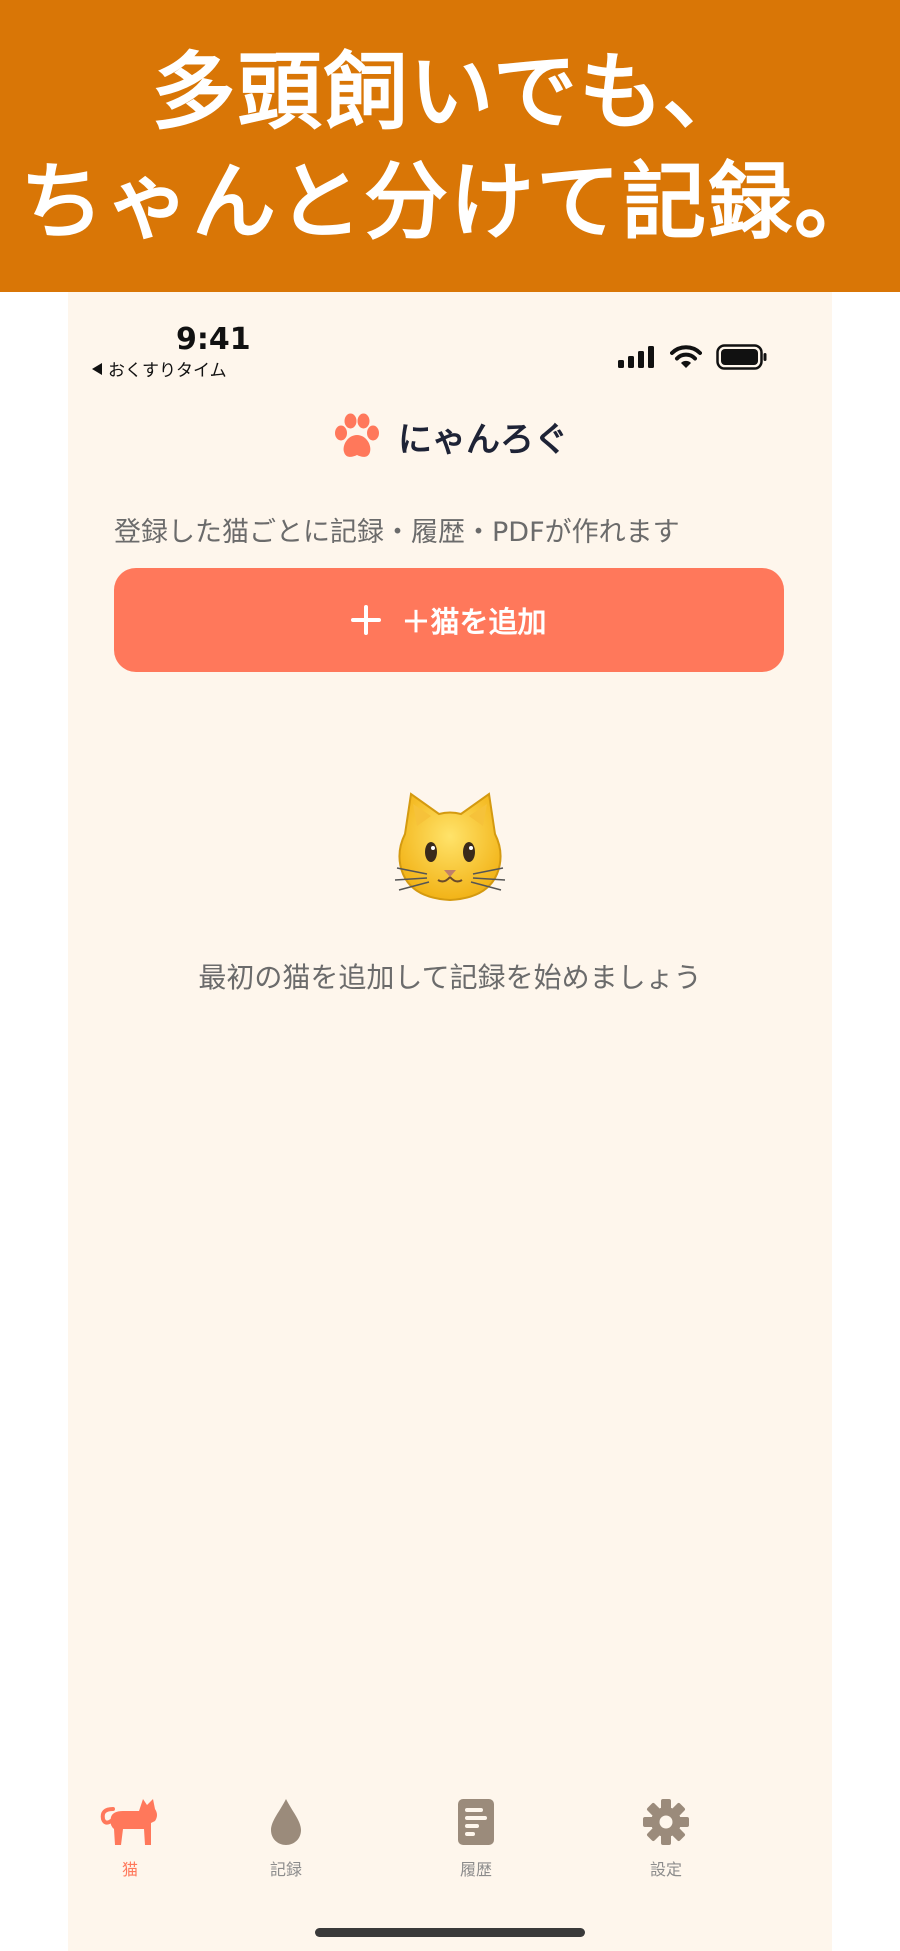  I want to click on tab-records: 記録, so click(286, 1836).